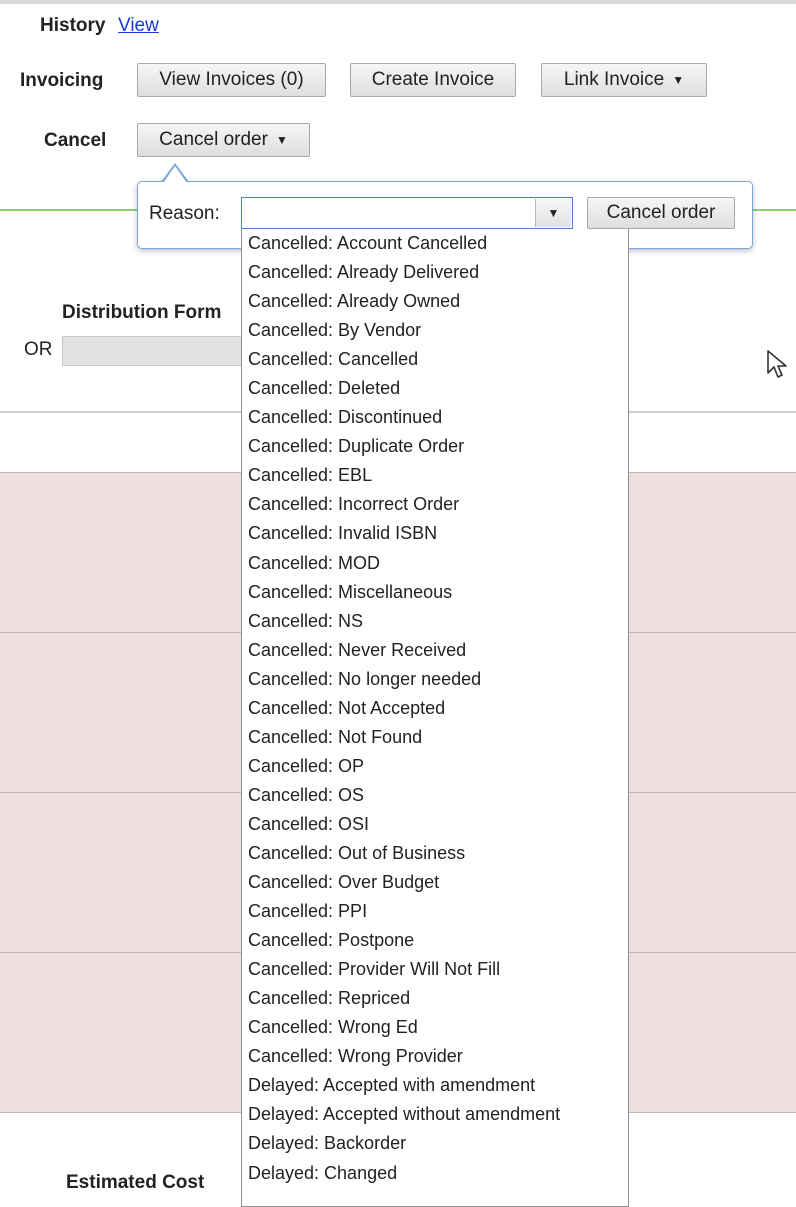  Describe the element at coordinates (184, 213) in the screenshot. I see `reason-label: Reason:` at that location.